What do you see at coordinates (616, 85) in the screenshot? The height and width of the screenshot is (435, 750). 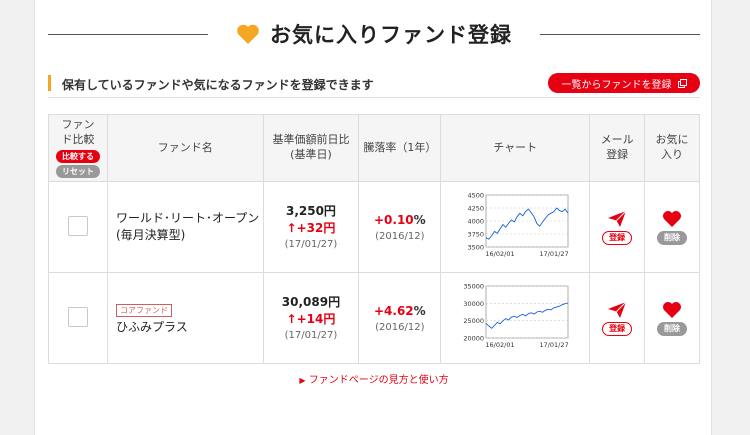 I see `register-from-list-label: 一覧からファンドを登録` at bounding box center [616, 85].